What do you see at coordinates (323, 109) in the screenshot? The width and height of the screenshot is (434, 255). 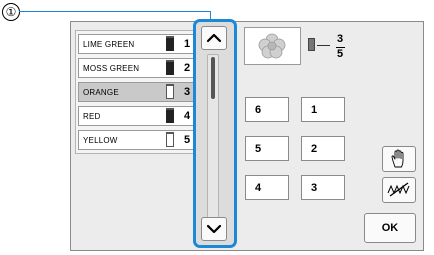 I see `needle-button-1: 1` at bounding box center [323, 109].